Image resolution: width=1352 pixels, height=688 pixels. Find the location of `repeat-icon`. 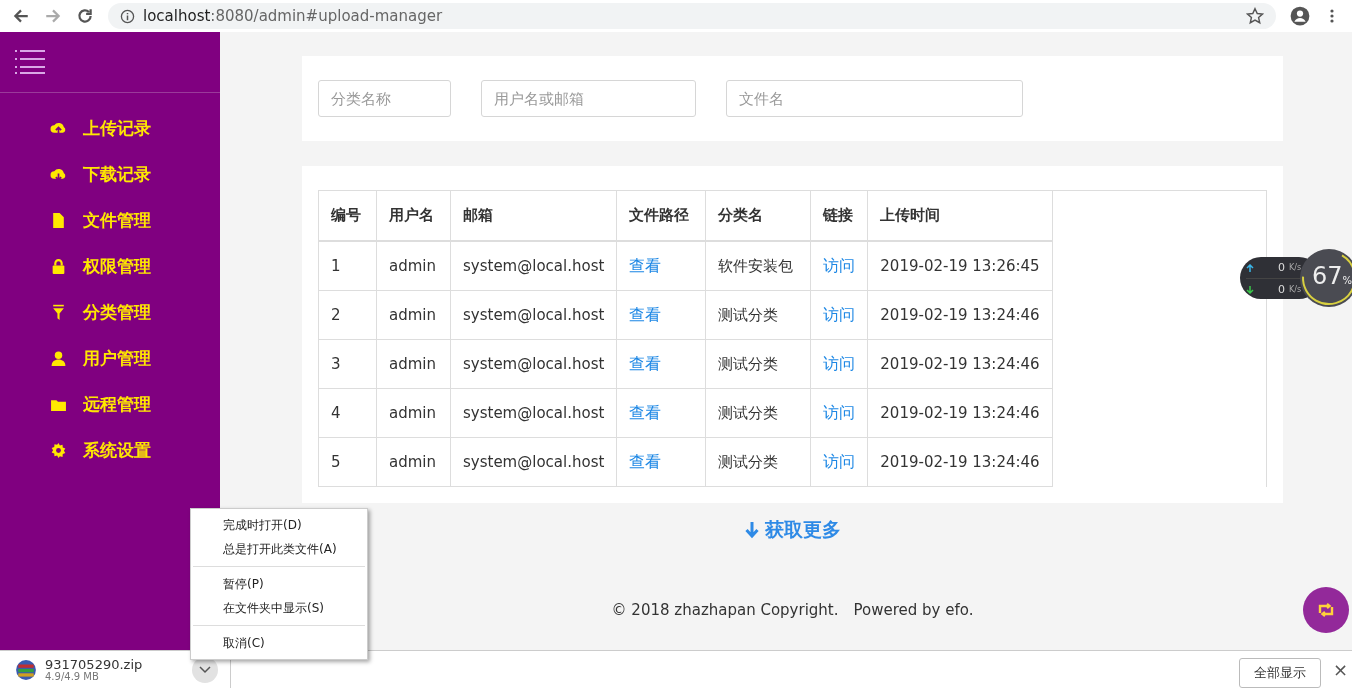

repeat-icon is located at coordinates (1326, 610).